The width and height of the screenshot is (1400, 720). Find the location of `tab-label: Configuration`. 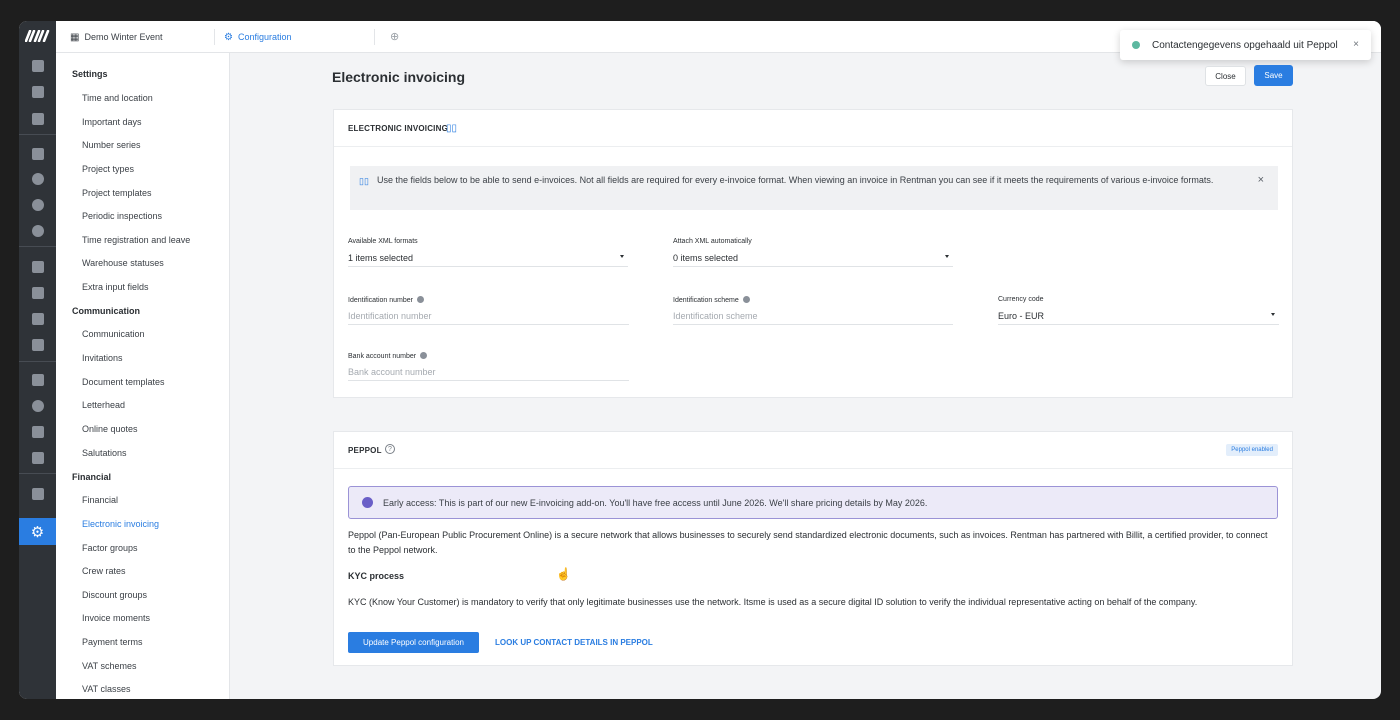

tab-label: Configuration is located at coordinates (264, 37).